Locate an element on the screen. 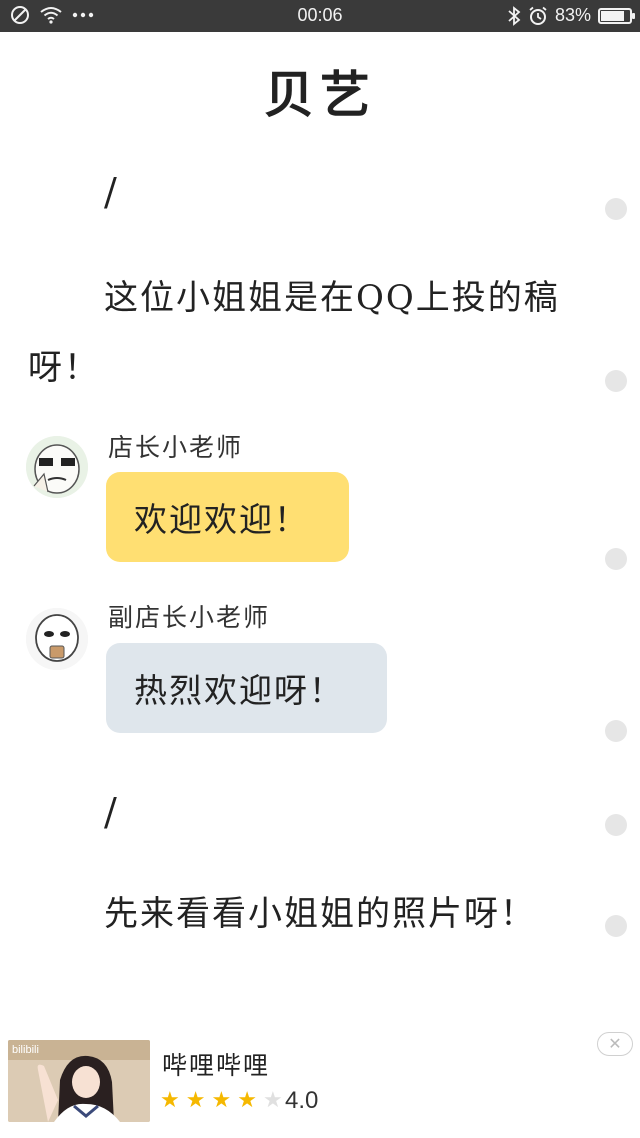 This screenshot has width=640, height=1138. chat-bubble: 欢迎欢迎！ is located at coordinates (227, 517).